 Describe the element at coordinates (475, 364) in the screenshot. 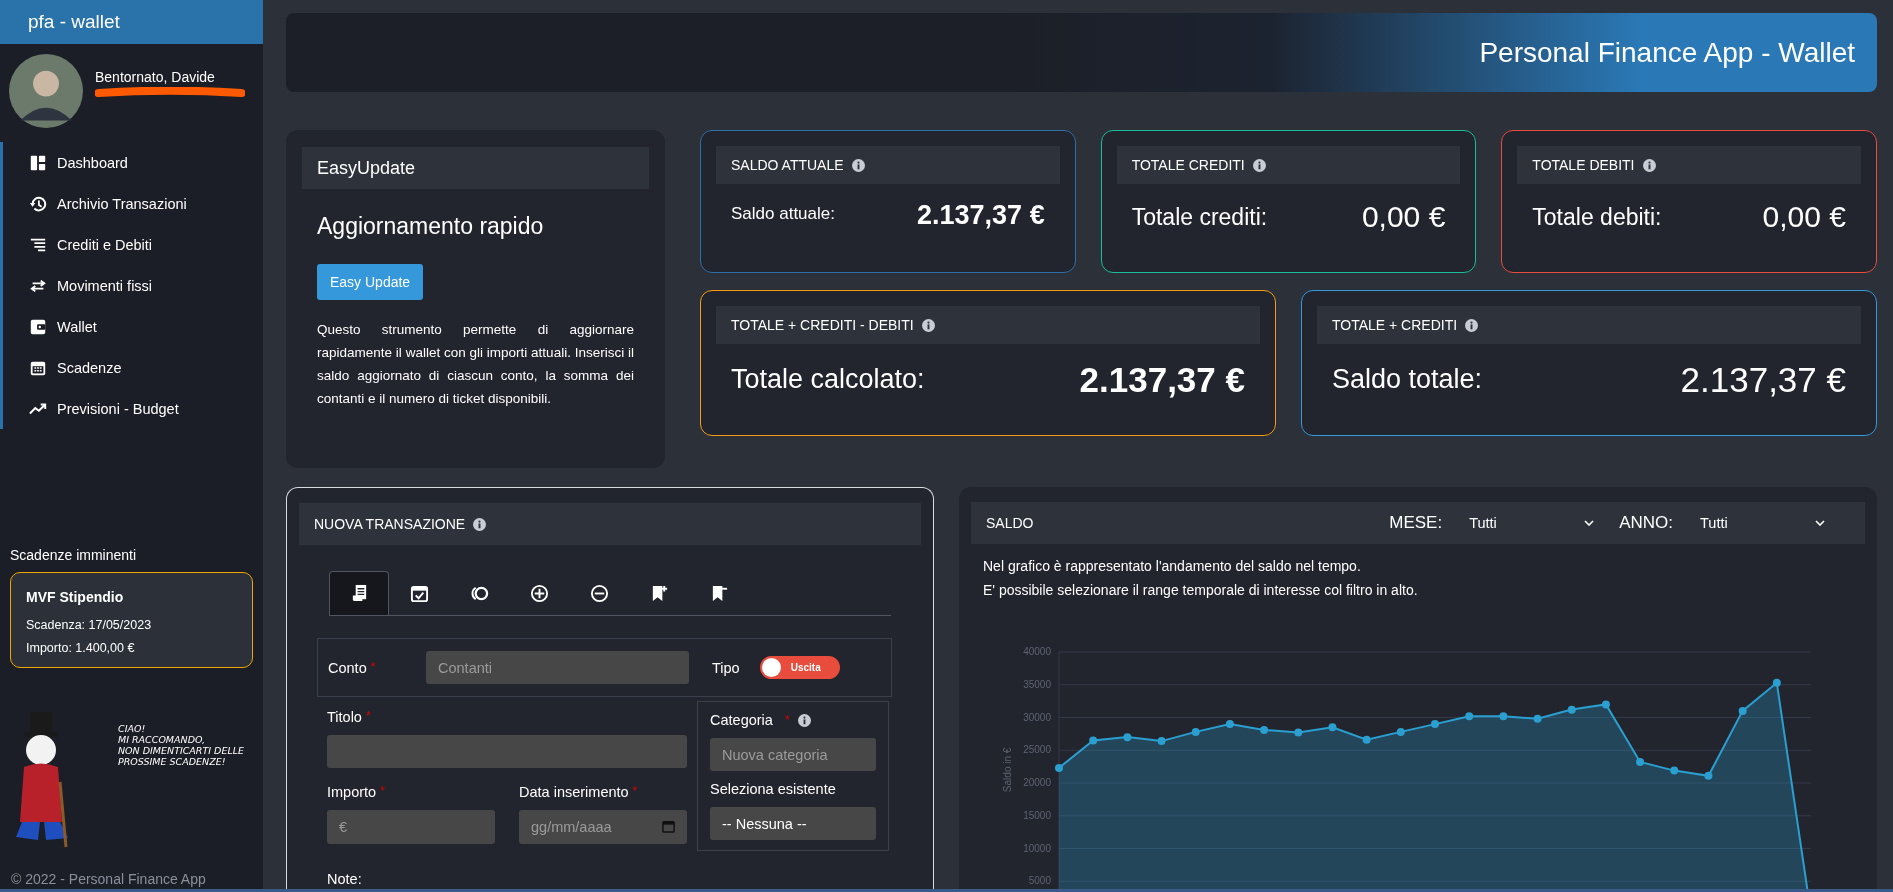

I see `description-text: Questo strumento permette di aggiornare rapidamente il wallet con gli importi attuali. Inserisci il saldo aggiornato di ciascun conto, la somma dei contanti e il numero di ticket disponibili.` at that location.